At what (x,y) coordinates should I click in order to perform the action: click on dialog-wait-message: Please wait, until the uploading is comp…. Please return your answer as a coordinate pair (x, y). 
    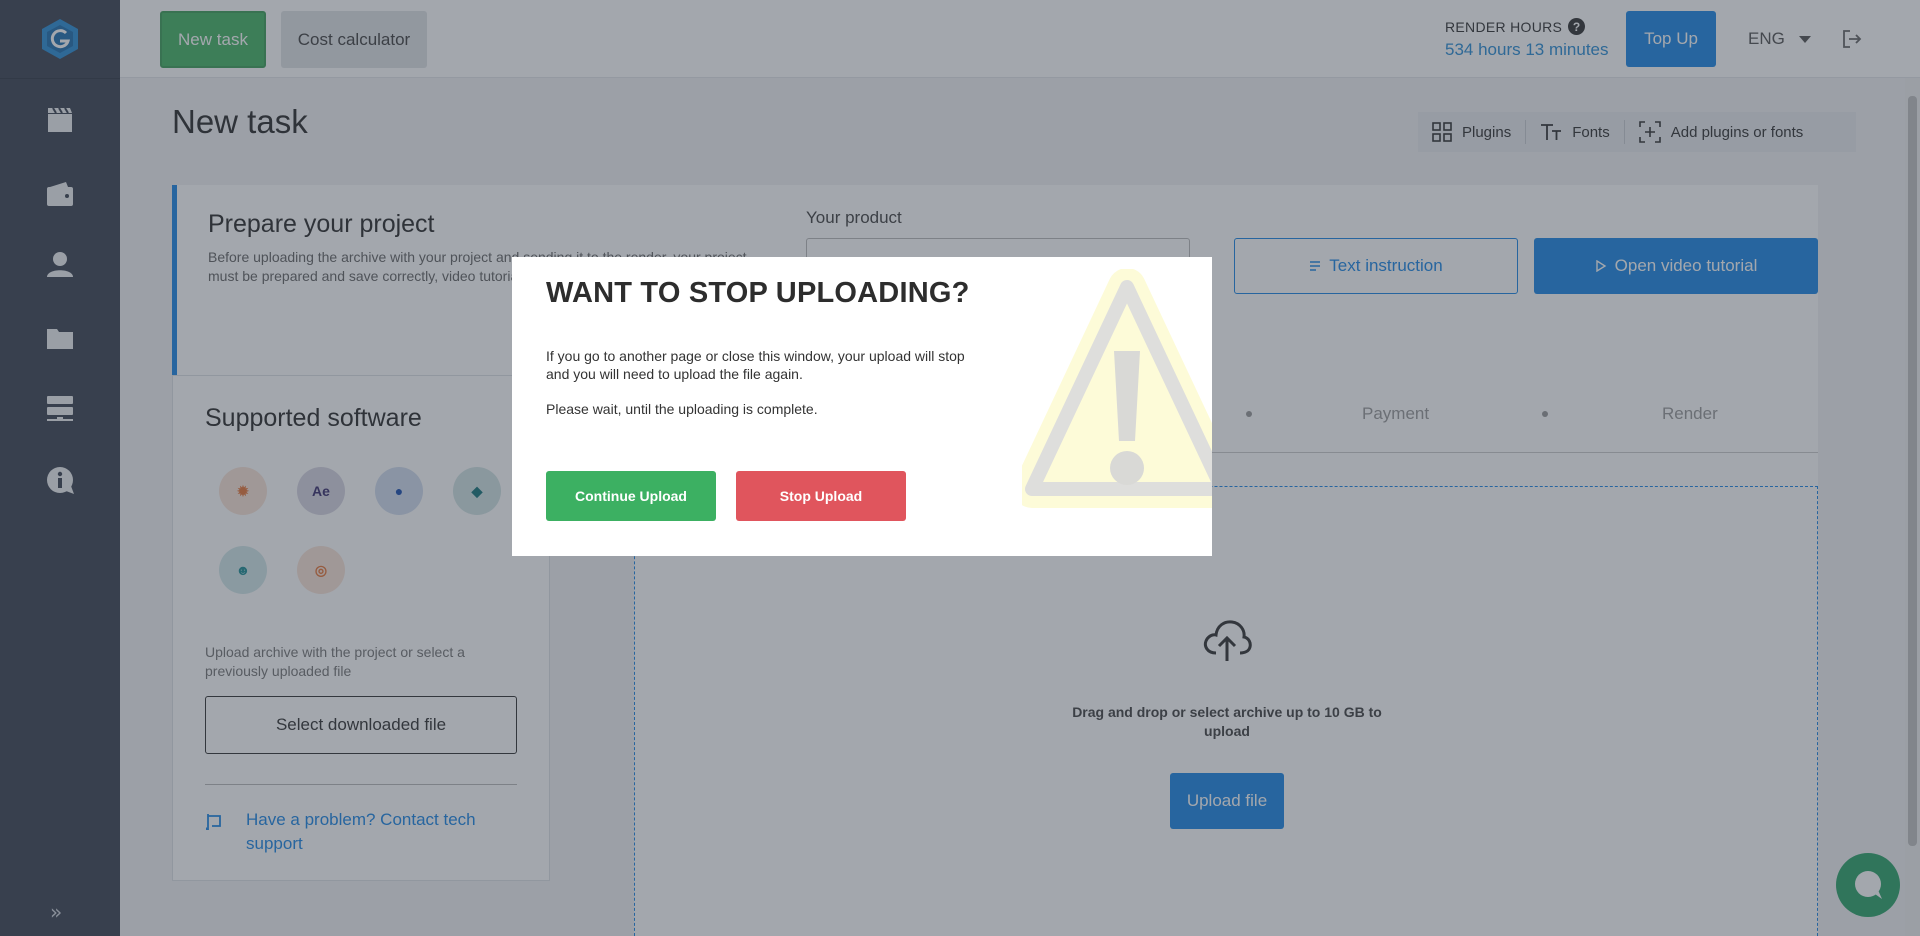
    Looking at the image, I should click on (682, 409).